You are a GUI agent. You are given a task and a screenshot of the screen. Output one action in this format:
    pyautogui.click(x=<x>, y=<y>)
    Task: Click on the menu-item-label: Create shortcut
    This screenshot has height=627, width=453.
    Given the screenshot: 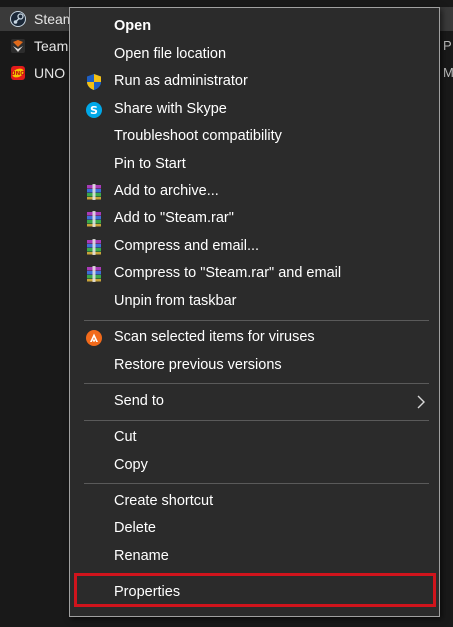 What is the action you would take?
    pyautogui.click(x=164, y=501)
    